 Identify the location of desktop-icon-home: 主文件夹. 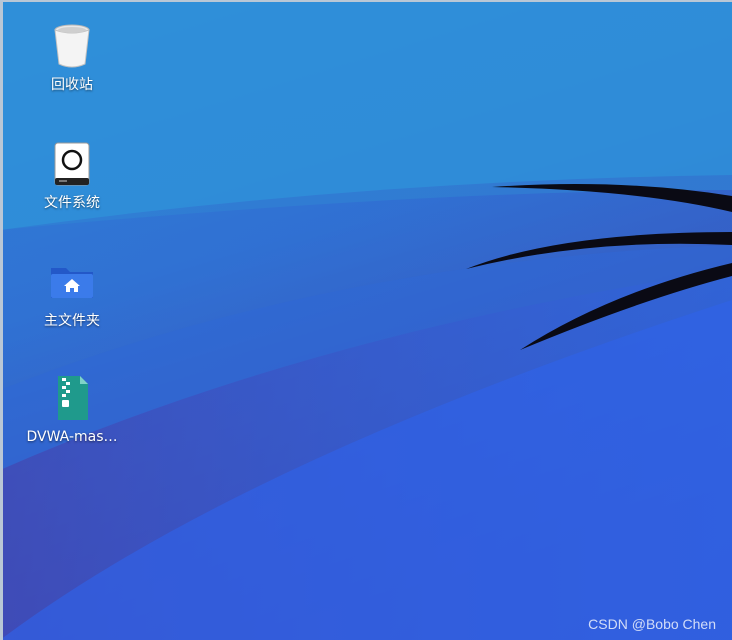
(72, 294).